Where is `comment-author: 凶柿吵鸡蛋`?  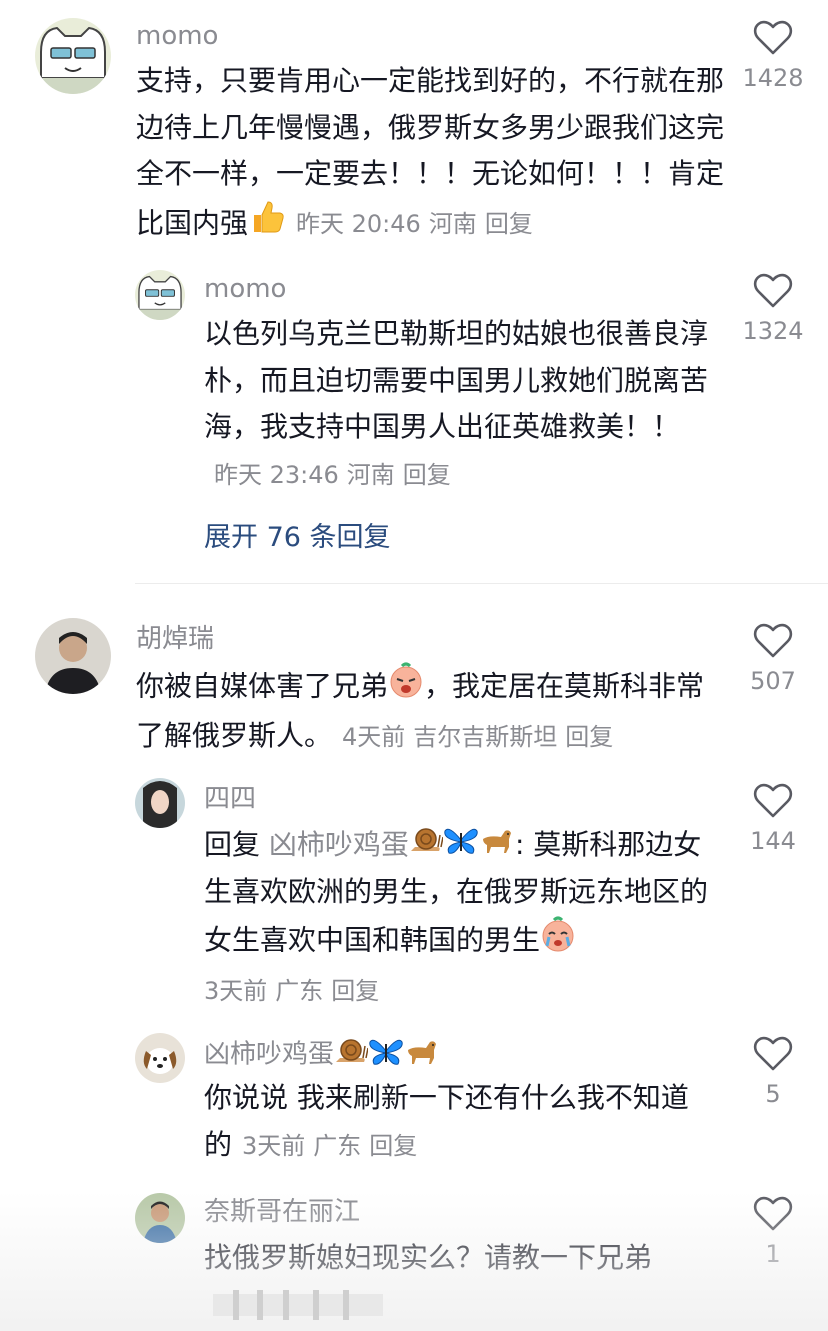 comment-author: 凶柿吵鸡蛋 is located at coordinates (322, 1055).